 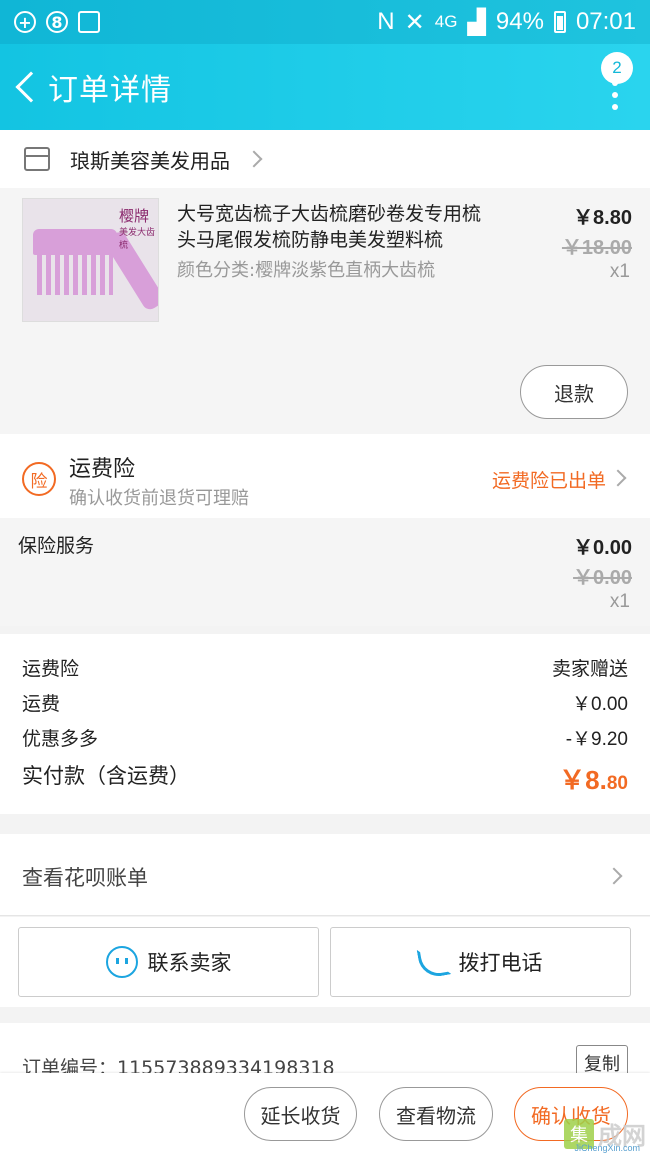 I want to click on contact-seller-button: 联系卖家, so click(x=168, y=962).